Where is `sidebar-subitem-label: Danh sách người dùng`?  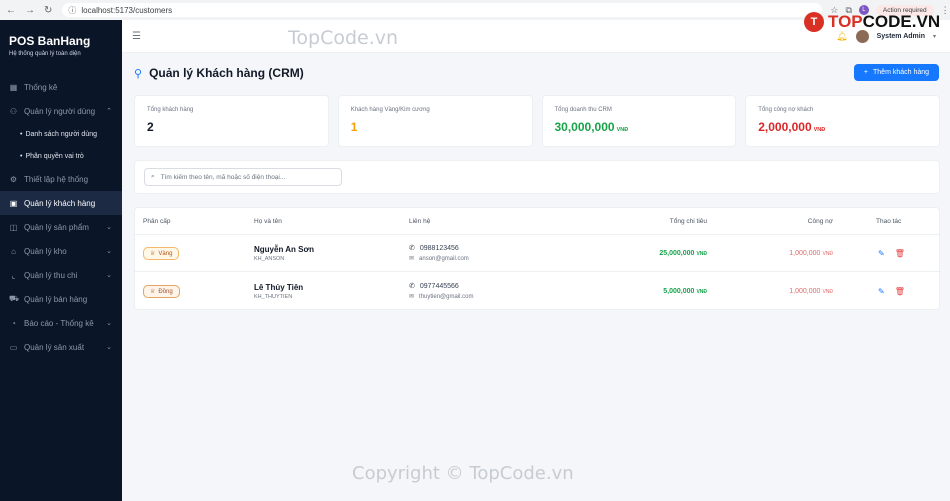 sidebar-subitem-label: Danh sách người dùng is located at coordinates (61, 134).